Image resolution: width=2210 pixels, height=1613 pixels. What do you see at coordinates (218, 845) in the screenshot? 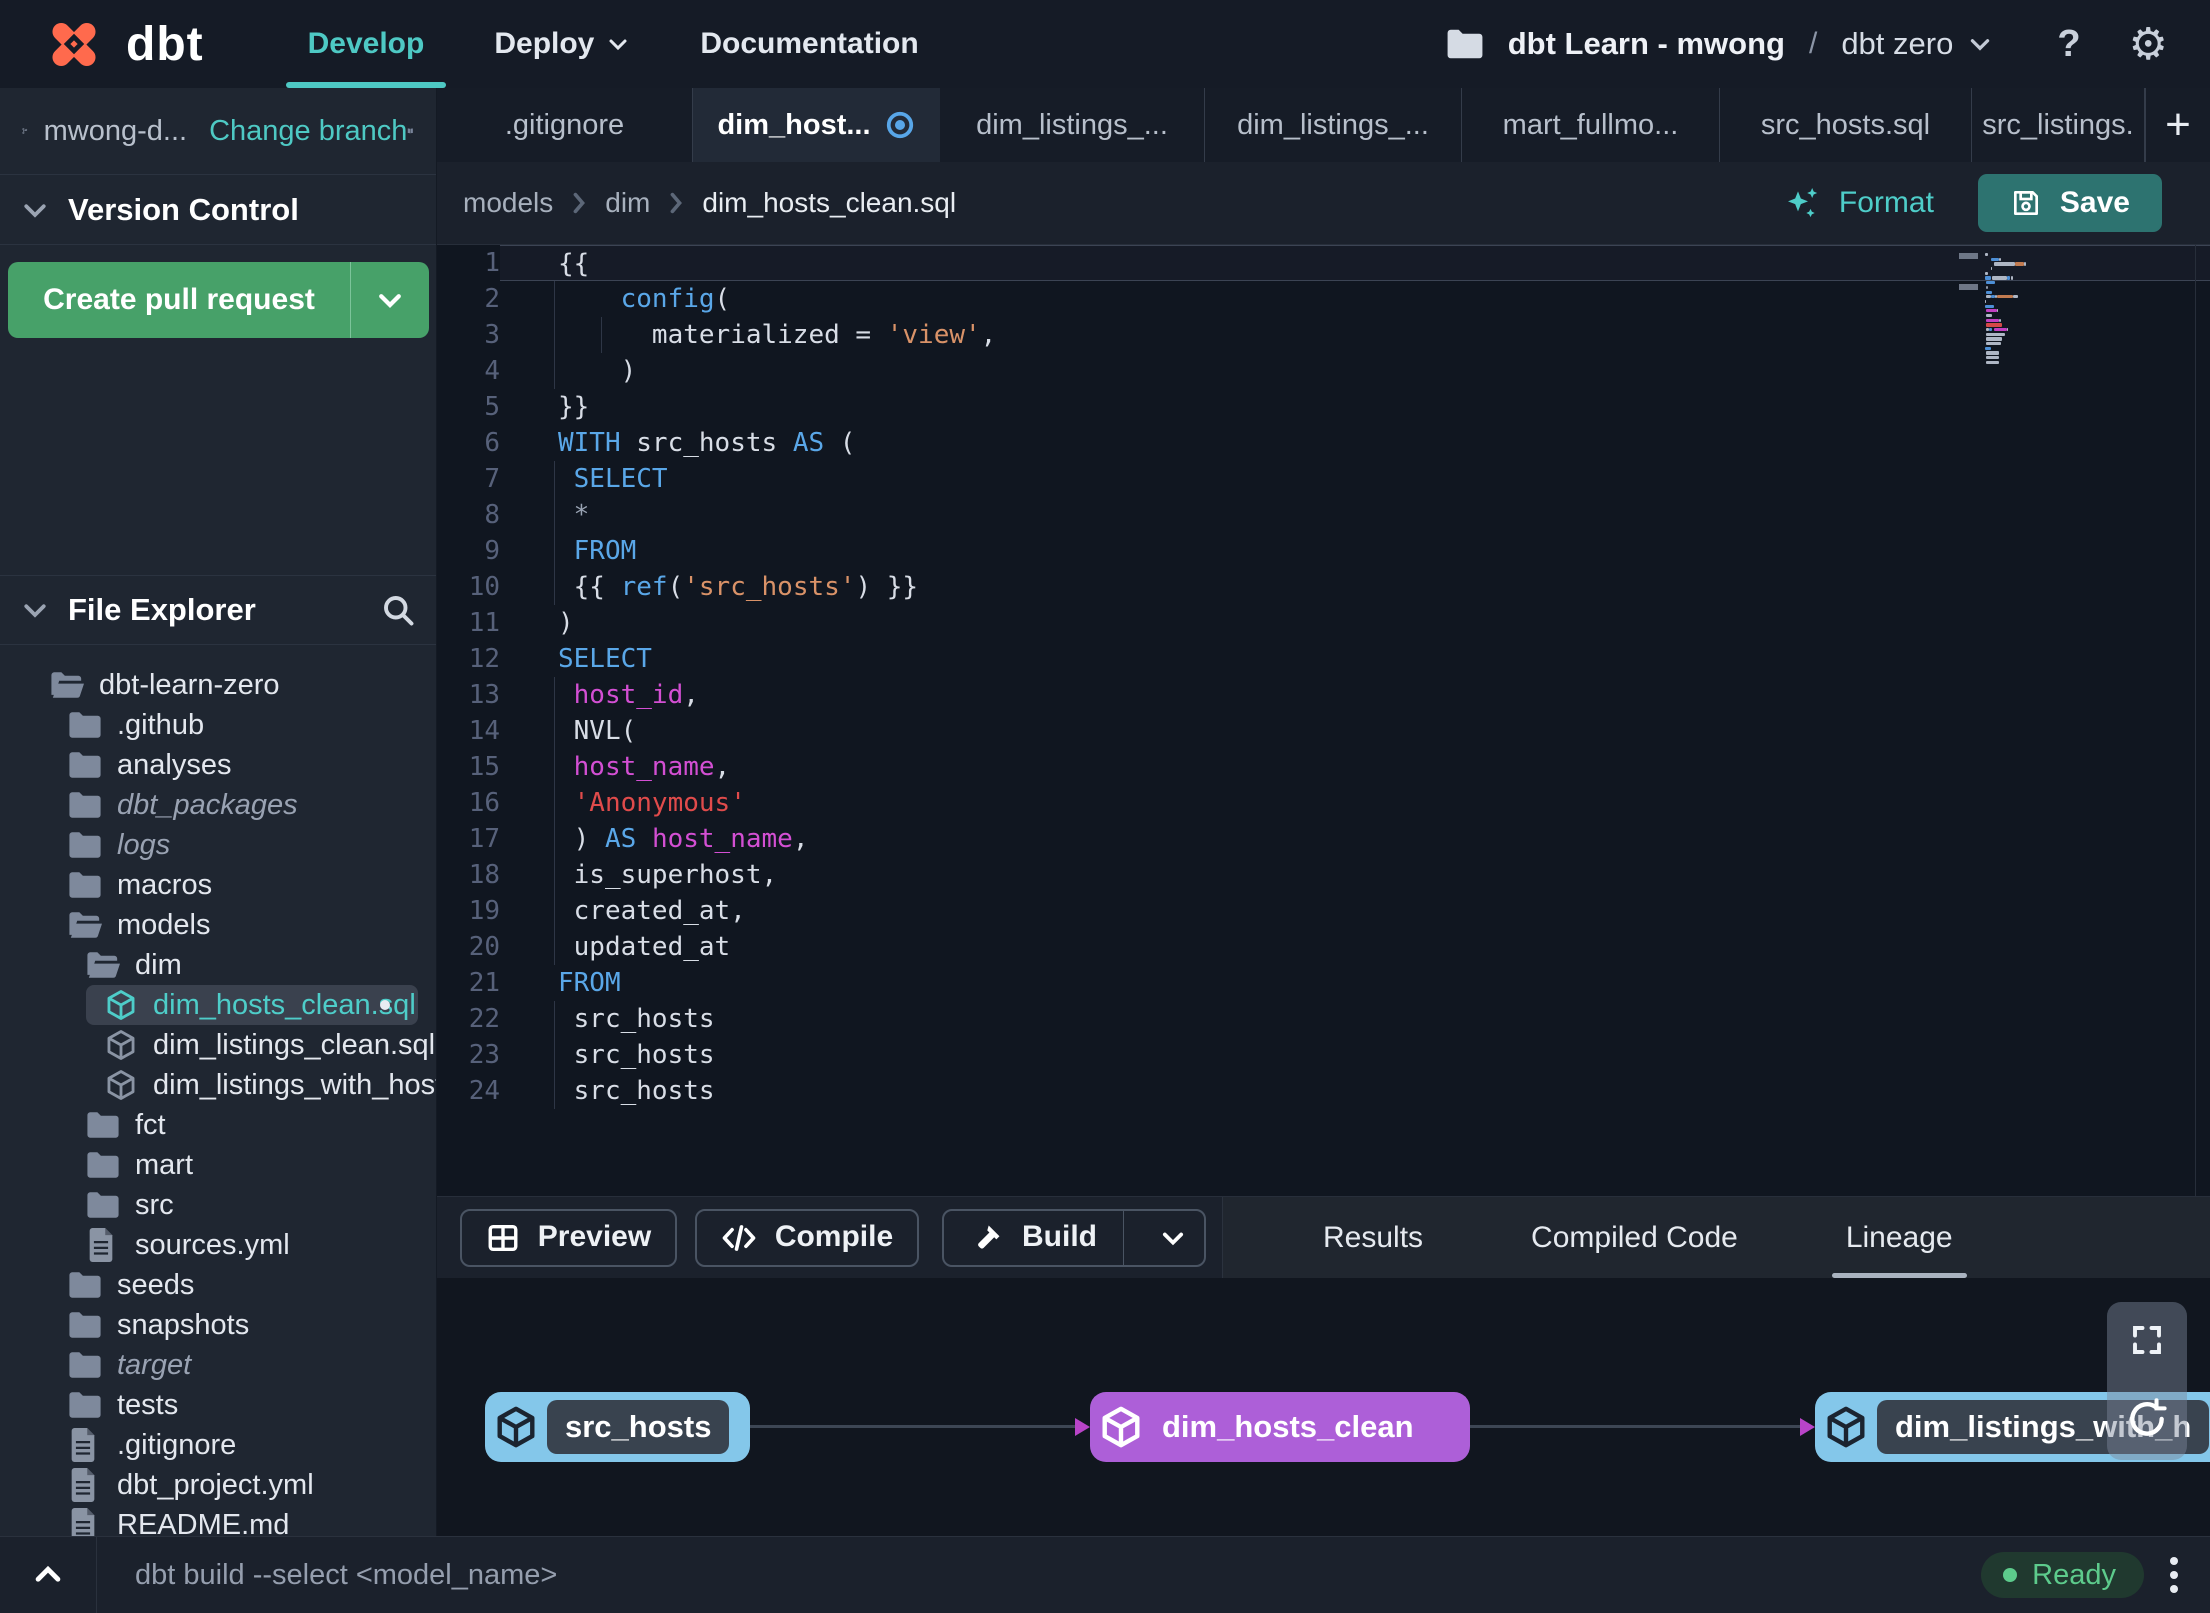
I see `tree-item-logs: logs` at bounding box center [218, 845].